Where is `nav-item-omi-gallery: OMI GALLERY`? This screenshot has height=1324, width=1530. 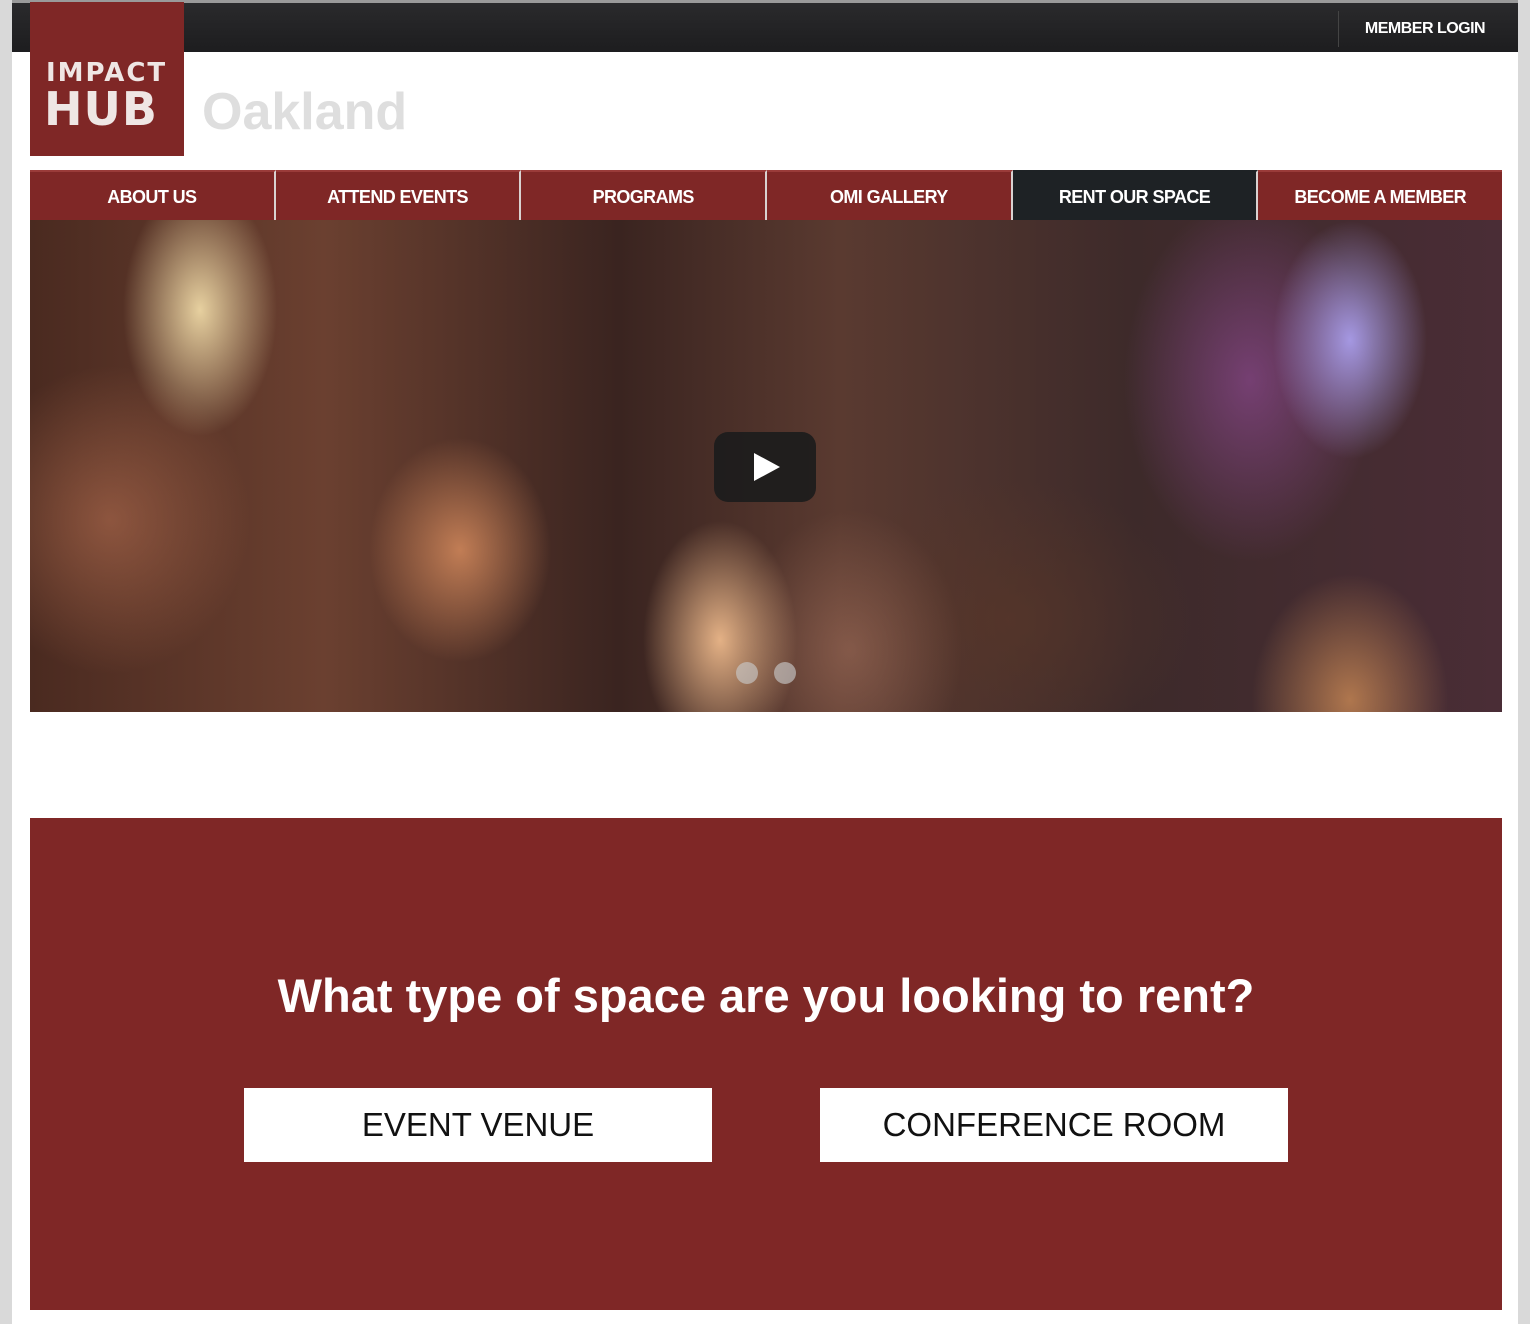
nav-item-omi-gallery: OMI GALLERY is located at coordinates (890, 195).